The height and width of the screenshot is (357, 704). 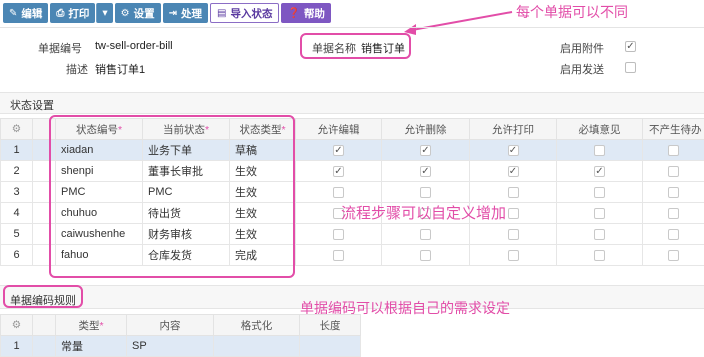 I want to click on gear-icon: ⚙, so click(x=125, y=13).